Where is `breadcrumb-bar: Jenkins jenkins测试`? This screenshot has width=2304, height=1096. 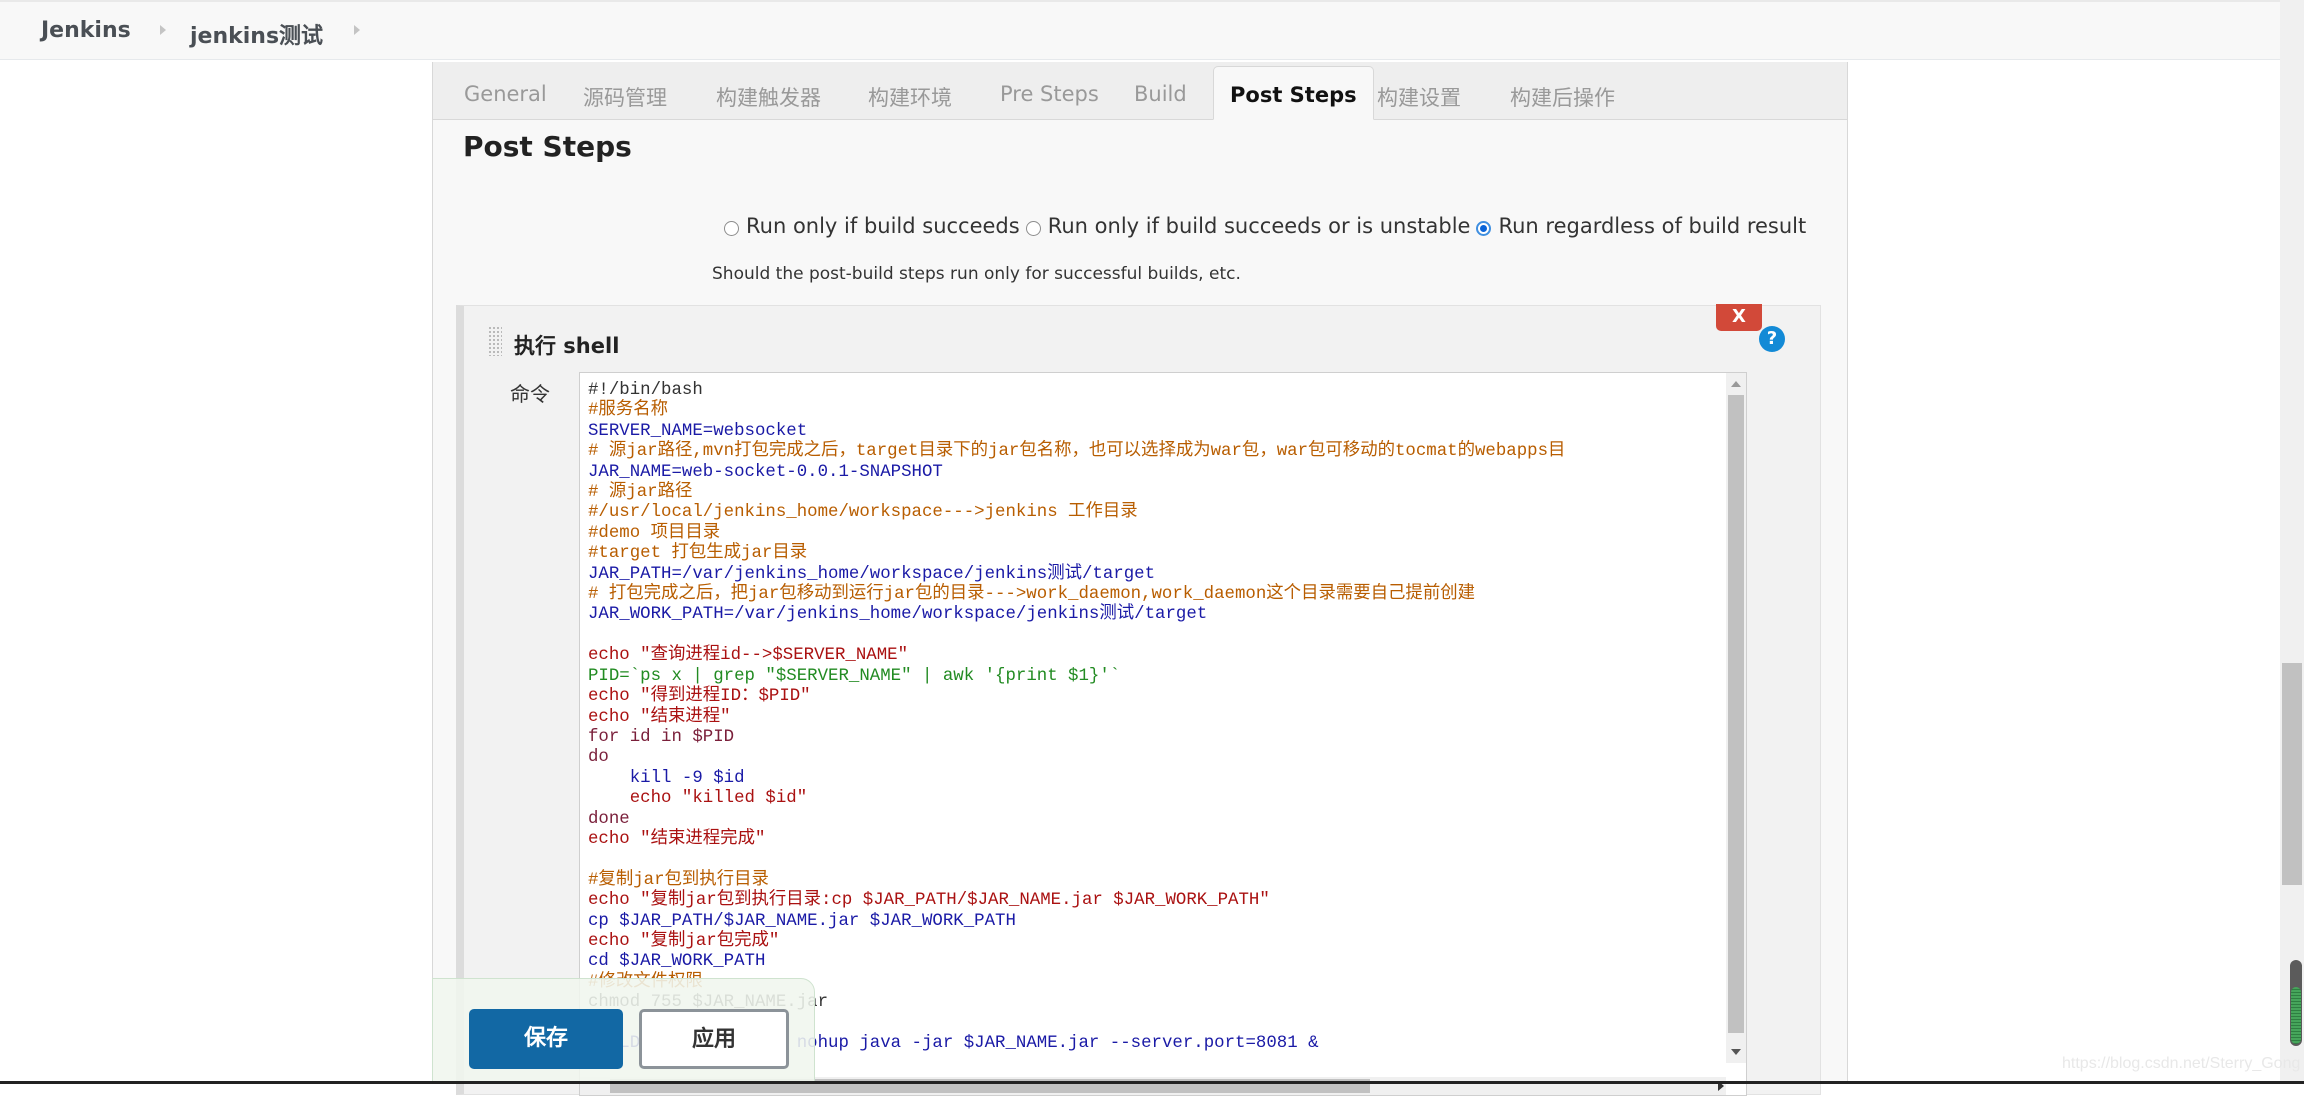 breadcrumb-bar: Jenkins jenkins测试 is located at coordinates (1152, 30).